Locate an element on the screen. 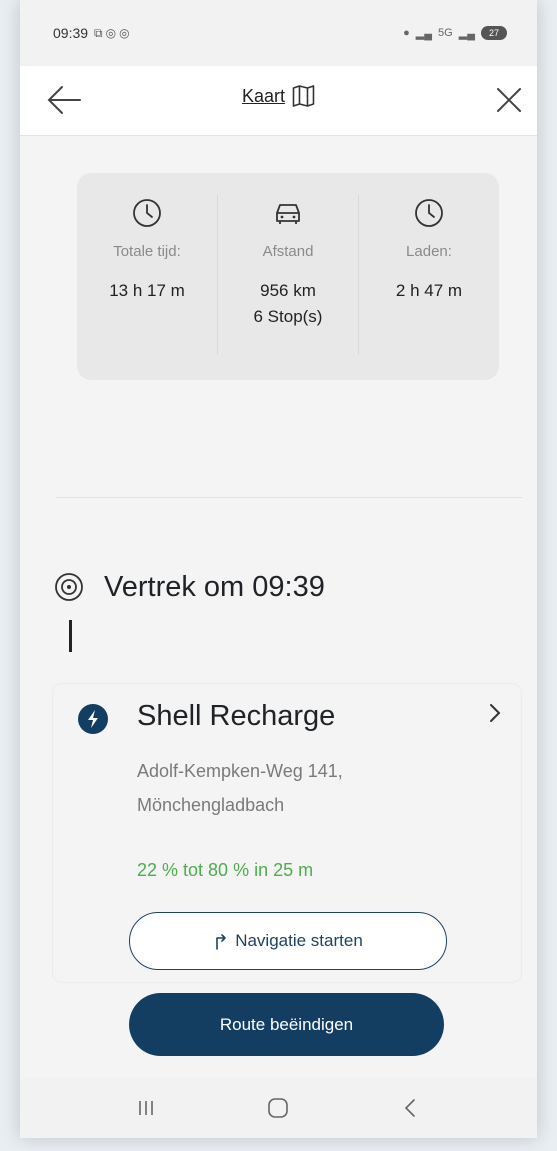 Image resolution: width=557 pixels, height=1151 pixels. address-line-1: Adolf-Kempken-Weg 141, is located at coordinates (240, 771).